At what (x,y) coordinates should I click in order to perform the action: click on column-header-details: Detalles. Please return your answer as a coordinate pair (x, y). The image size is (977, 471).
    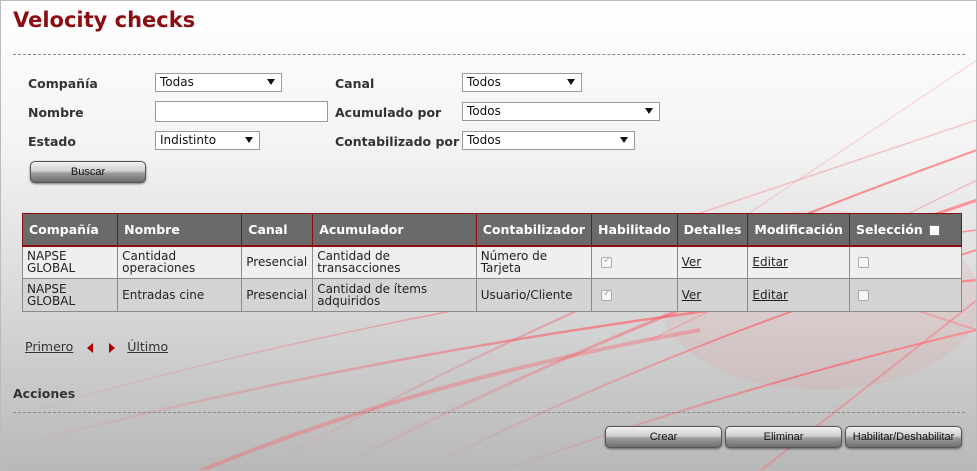
    Looking at the image, I should click on (712, 230).